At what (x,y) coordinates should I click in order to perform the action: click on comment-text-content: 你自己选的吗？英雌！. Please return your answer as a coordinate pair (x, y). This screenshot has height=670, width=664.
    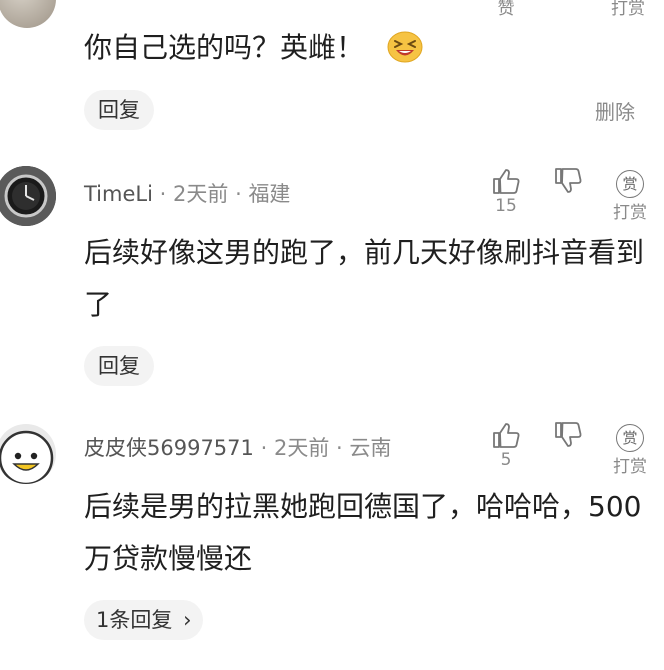
    Looking at the image, I should click on (224, 47).